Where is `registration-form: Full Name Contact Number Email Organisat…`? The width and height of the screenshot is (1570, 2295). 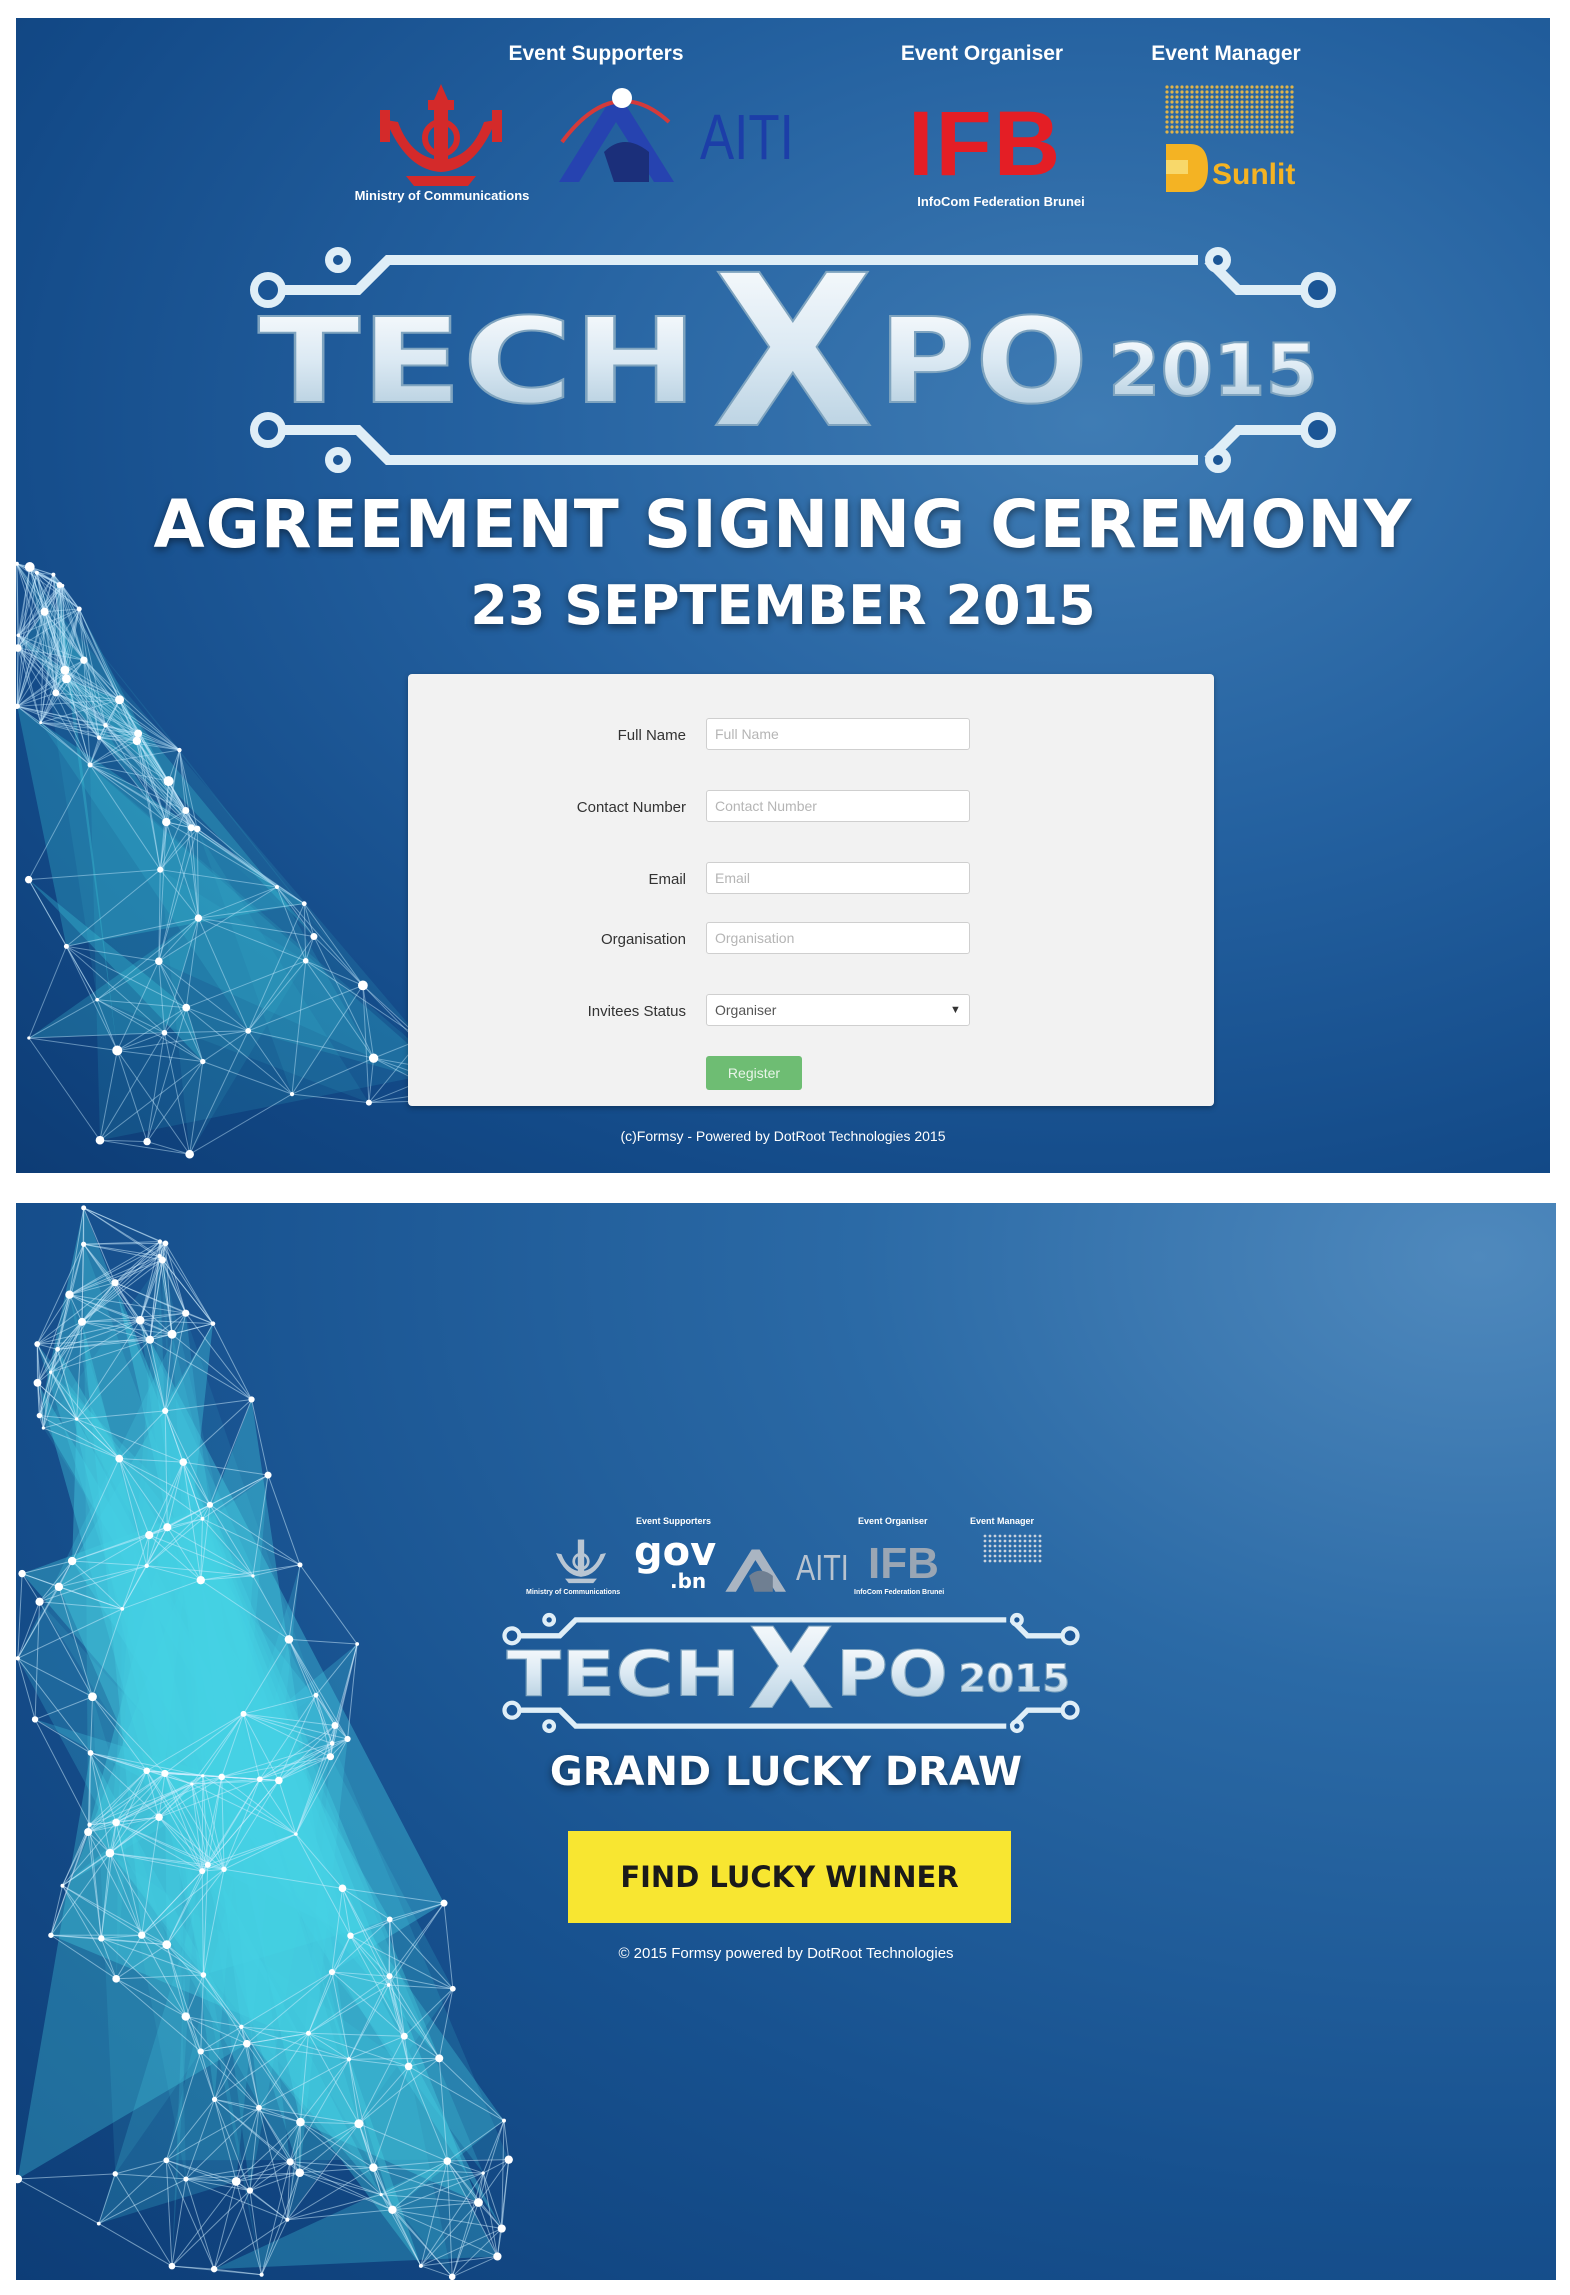 registration-form: Full Name Contact Number Email Organisat… is located at coordinates (811, 890).